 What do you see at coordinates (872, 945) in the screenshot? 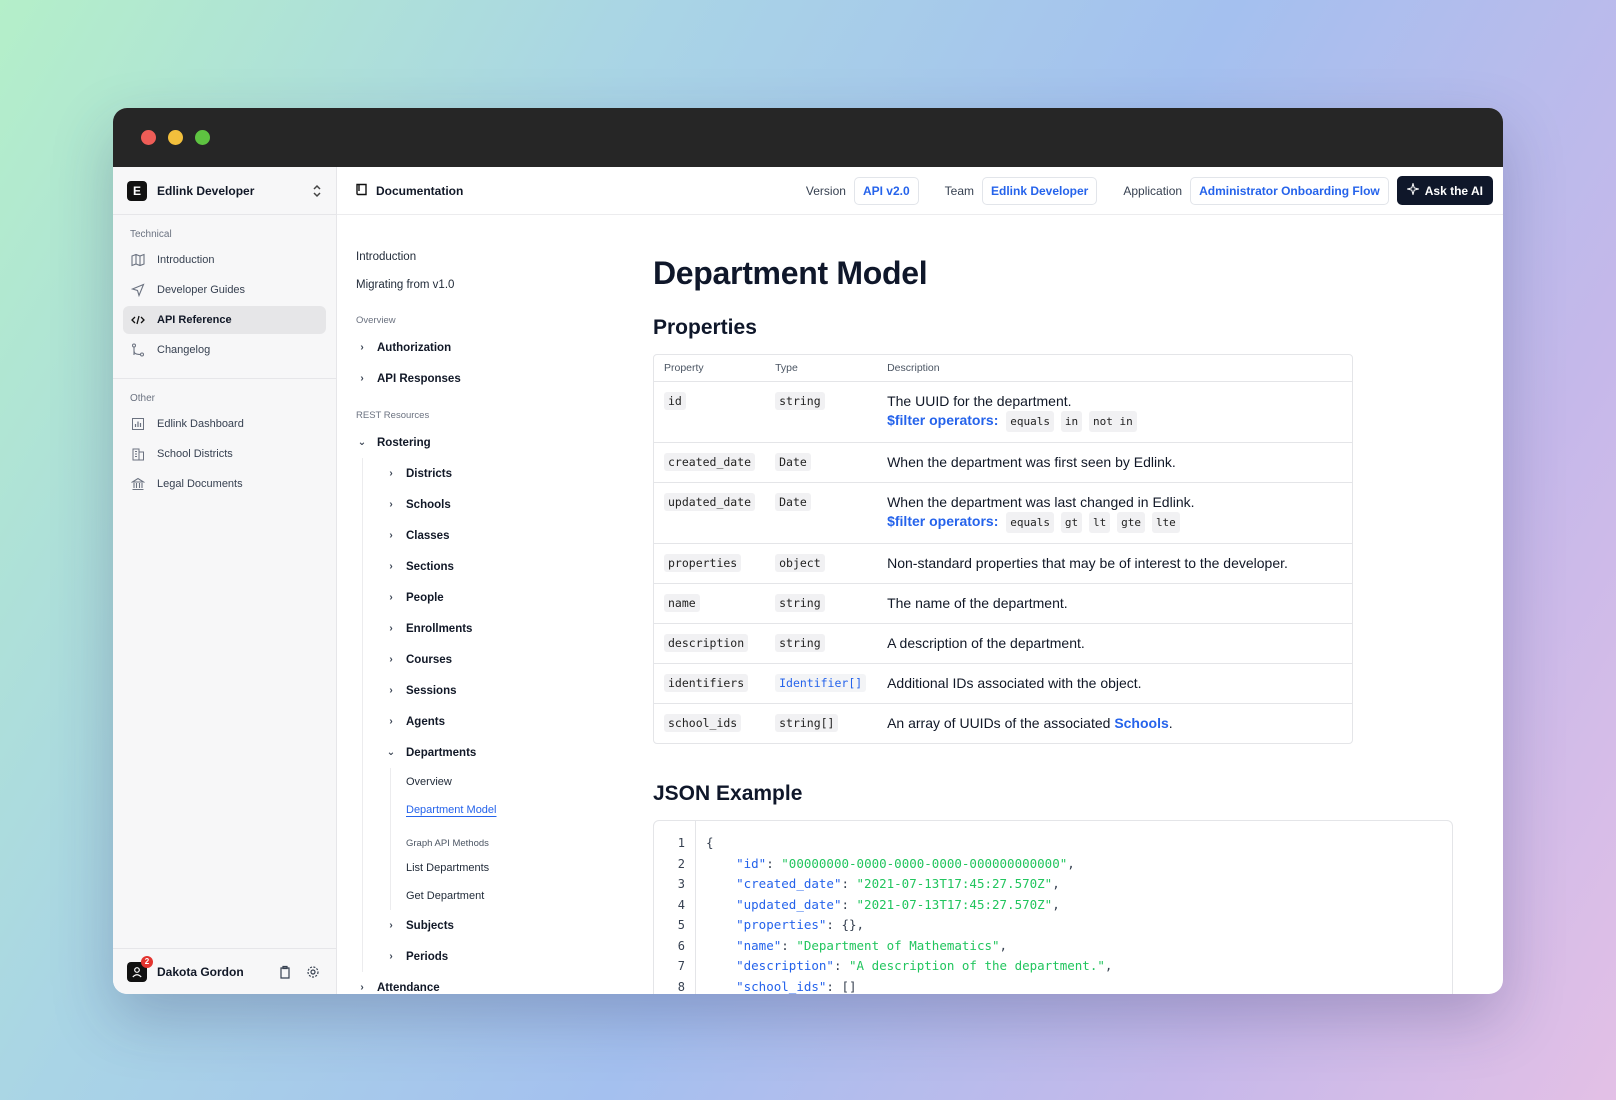
I see `code-line: "name": "Department of Mathematics",` at bounding box center [872, 945].